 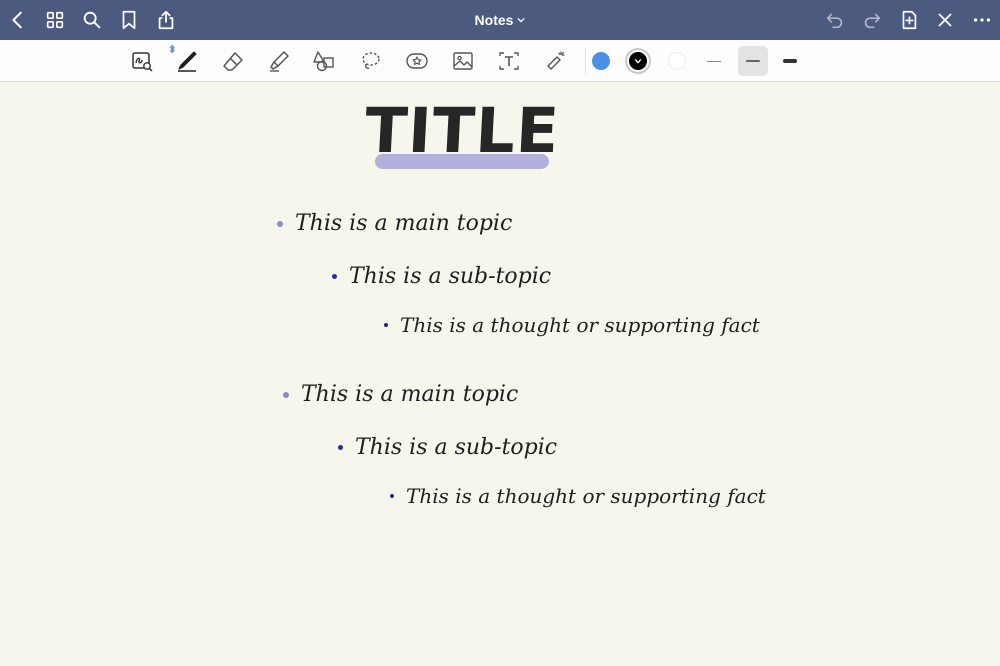 I want to click on undo-button, so click(x=835, y=20).